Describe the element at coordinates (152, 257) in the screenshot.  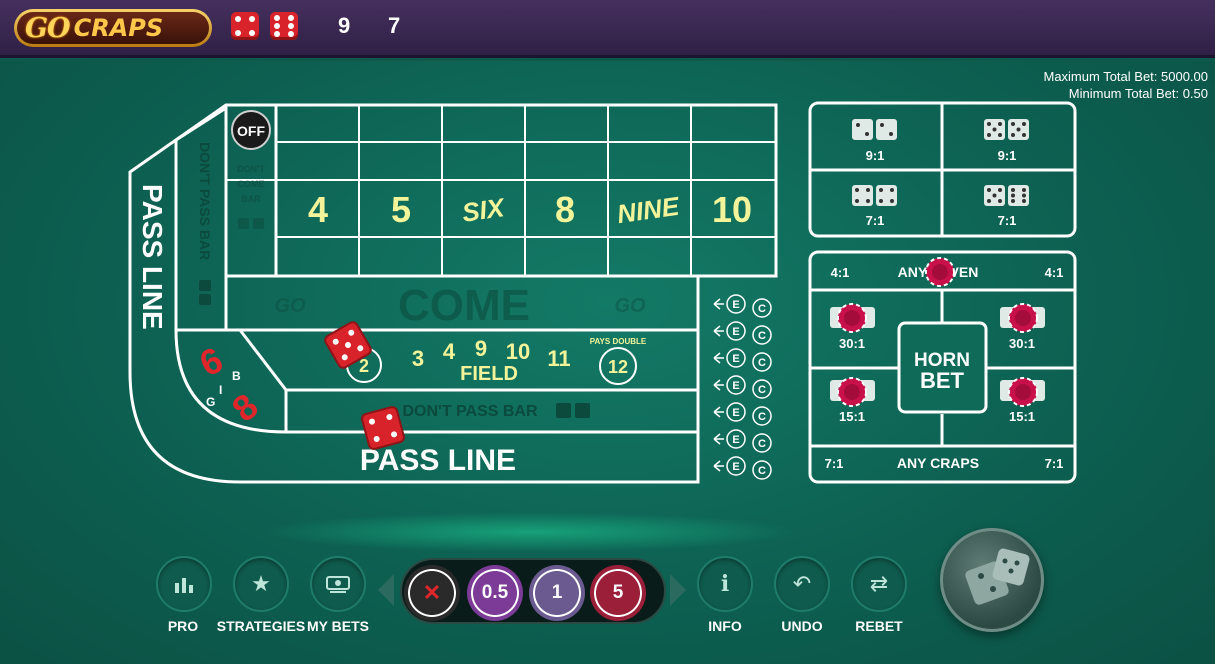
I see `side-pass-line-label: PASS LINE` at that location.